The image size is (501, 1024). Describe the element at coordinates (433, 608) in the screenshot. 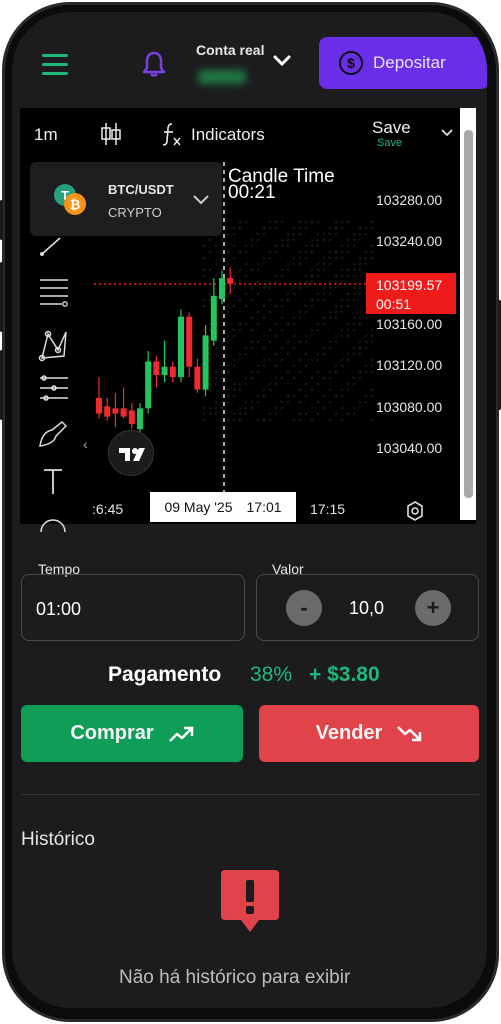

I see `increase-button: +` at that location.